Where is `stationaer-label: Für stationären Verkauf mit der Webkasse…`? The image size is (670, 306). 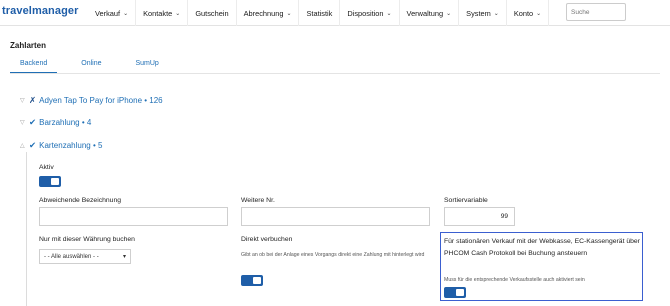 stationaer-label: Für stationären Verkauf mit der Webkasse… is located at coordinates (542, 247).